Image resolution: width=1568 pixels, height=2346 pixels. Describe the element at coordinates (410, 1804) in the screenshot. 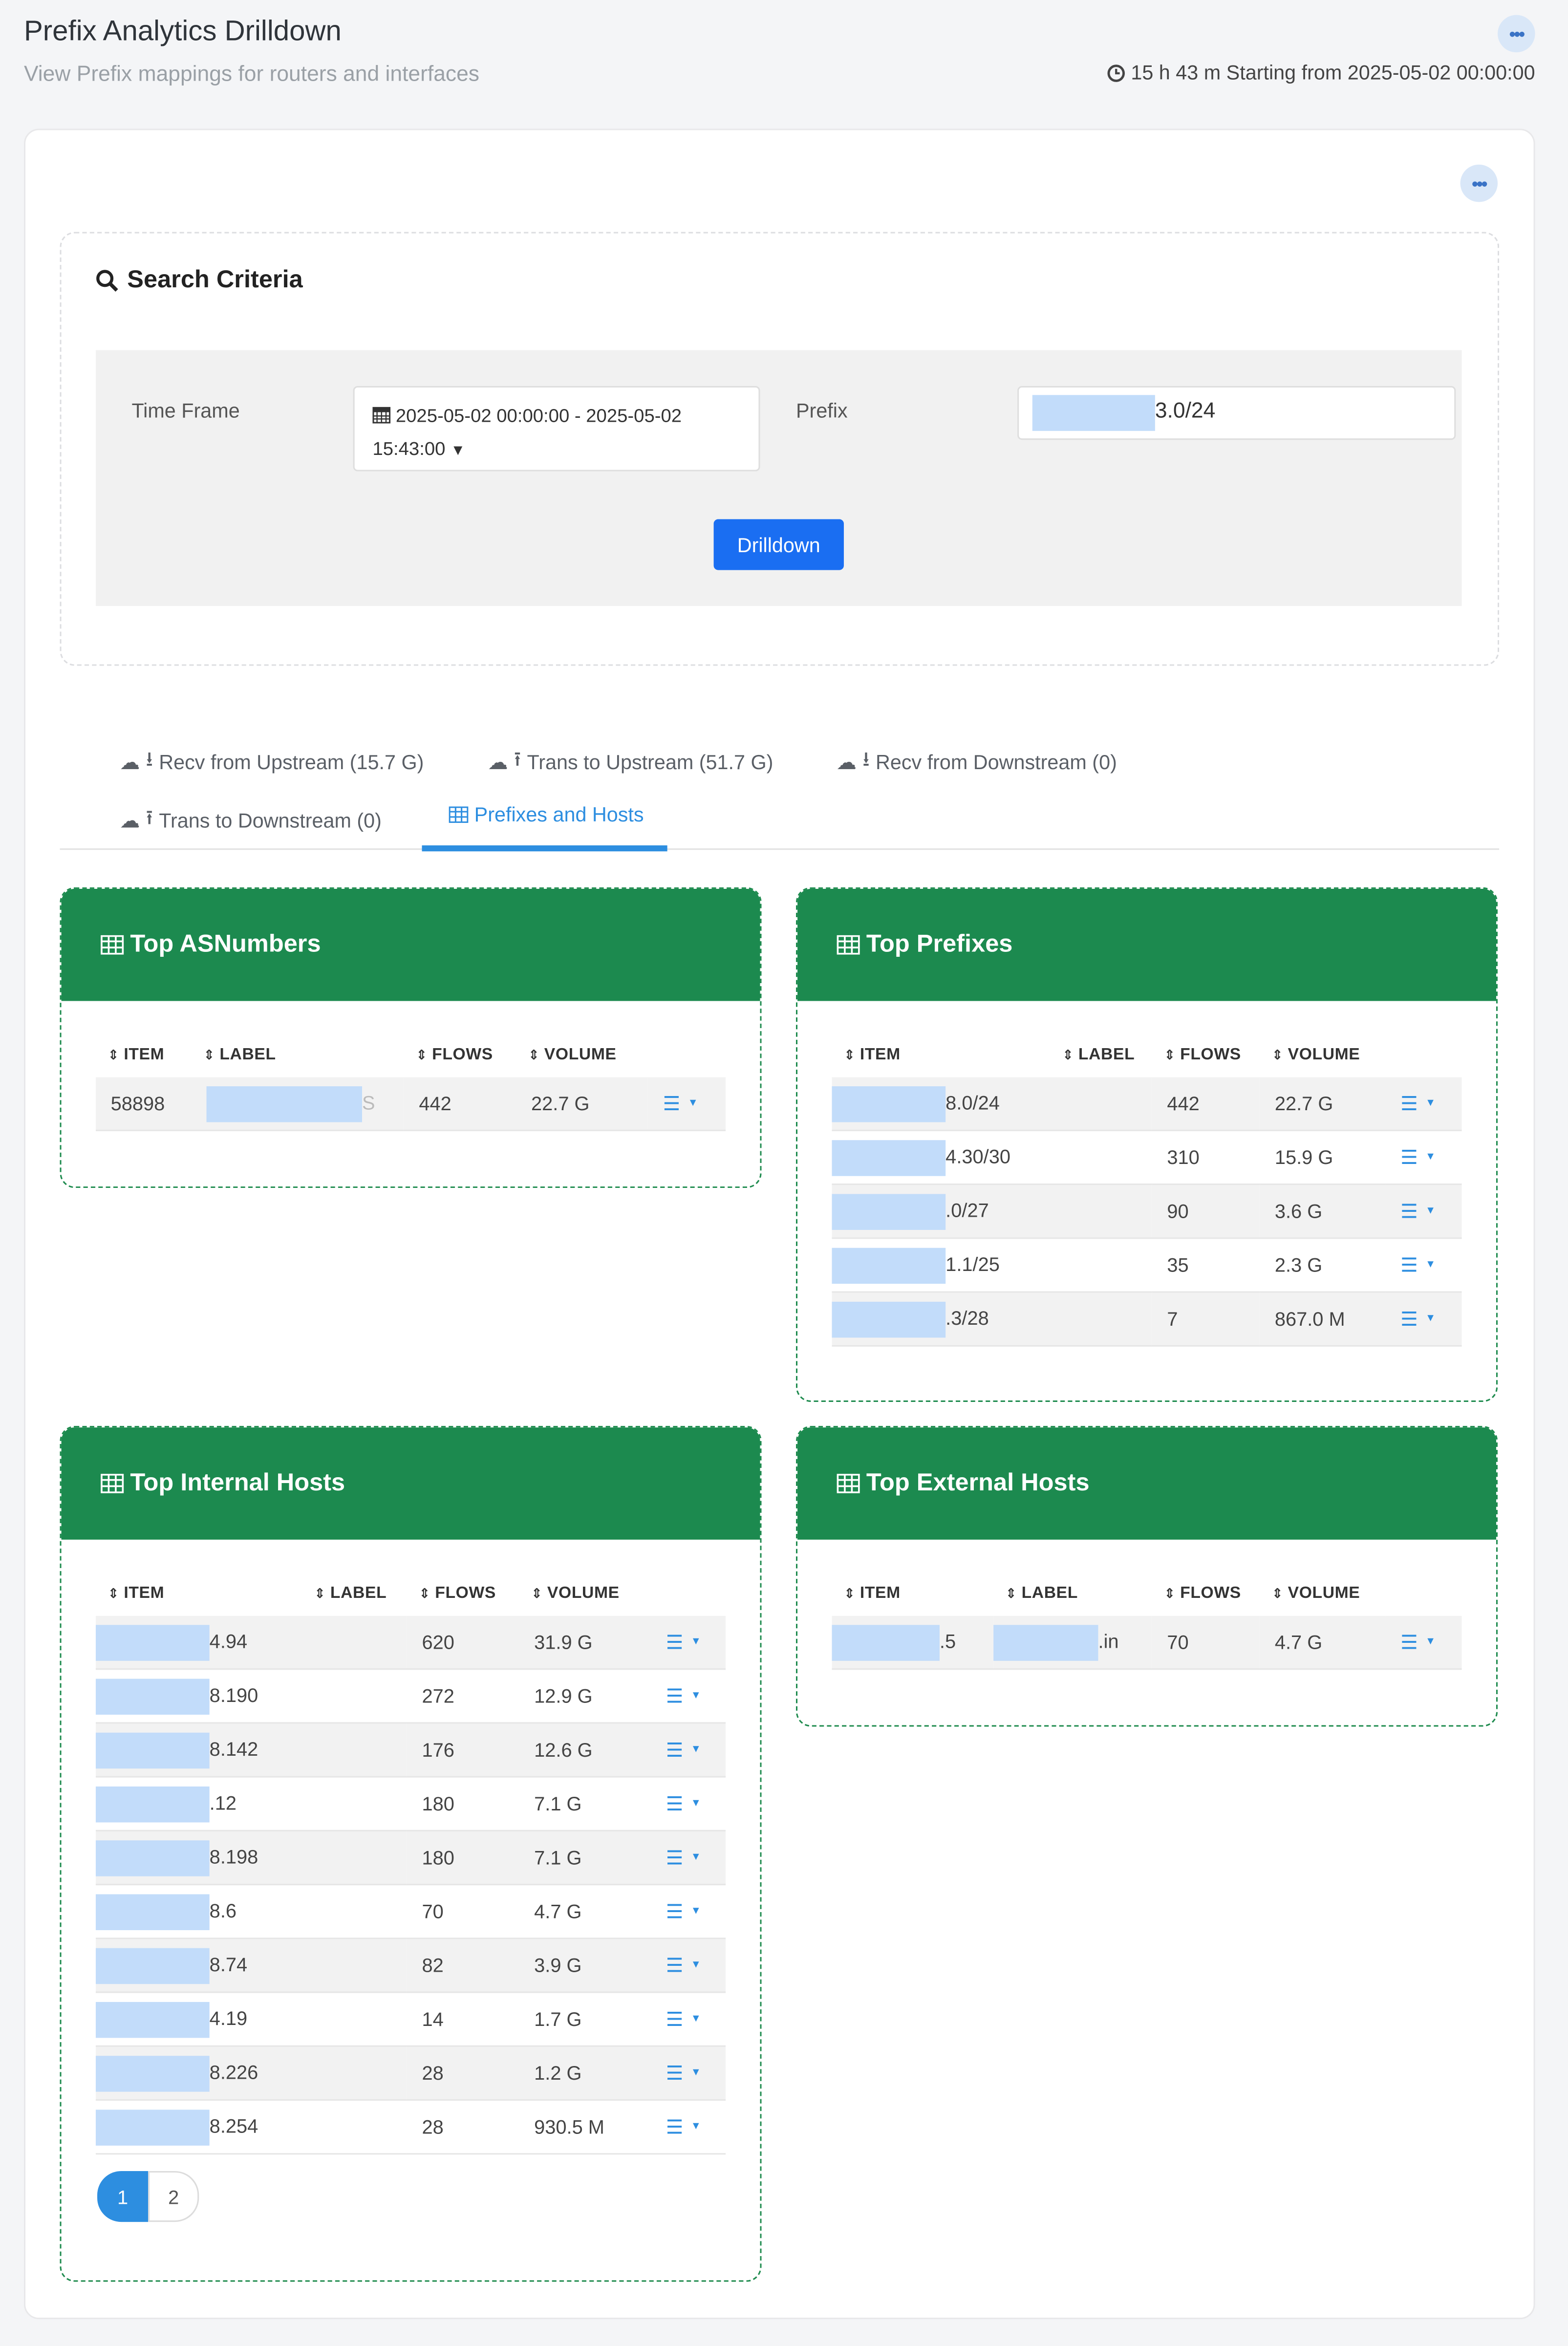

I see `table-row: .12 180 7.1 G ☰ ▼` at that location.